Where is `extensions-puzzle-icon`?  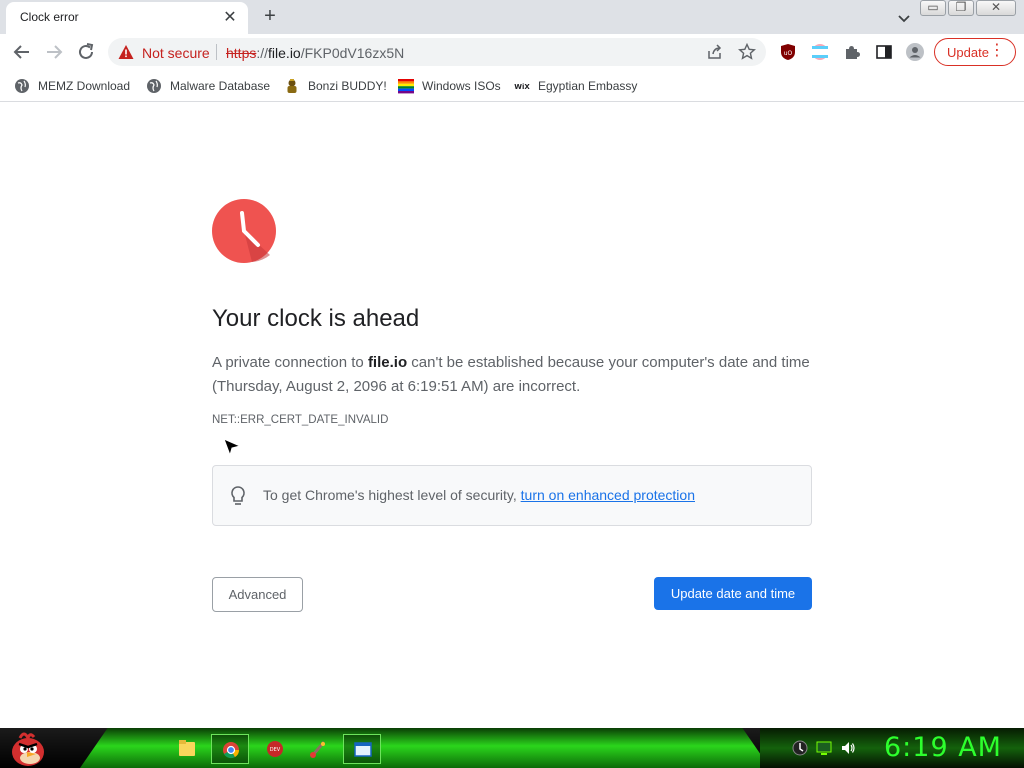
extensions-puzzle-icon is located at coordinates (852, 52).